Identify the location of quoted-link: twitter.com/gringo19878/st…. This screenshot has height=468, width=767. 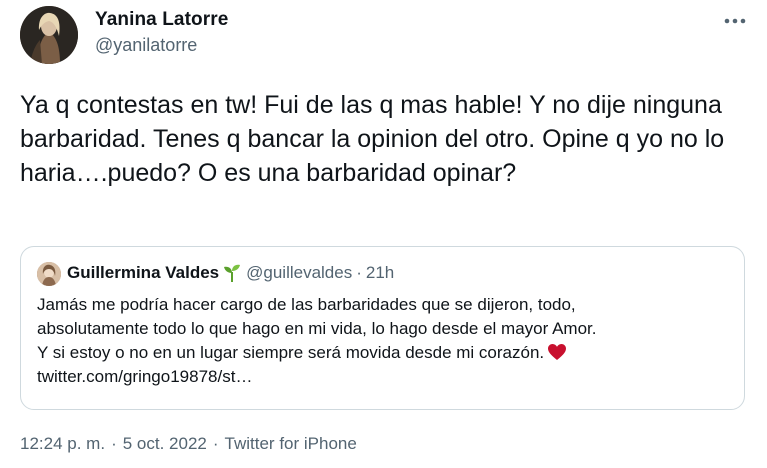
(387, 377).